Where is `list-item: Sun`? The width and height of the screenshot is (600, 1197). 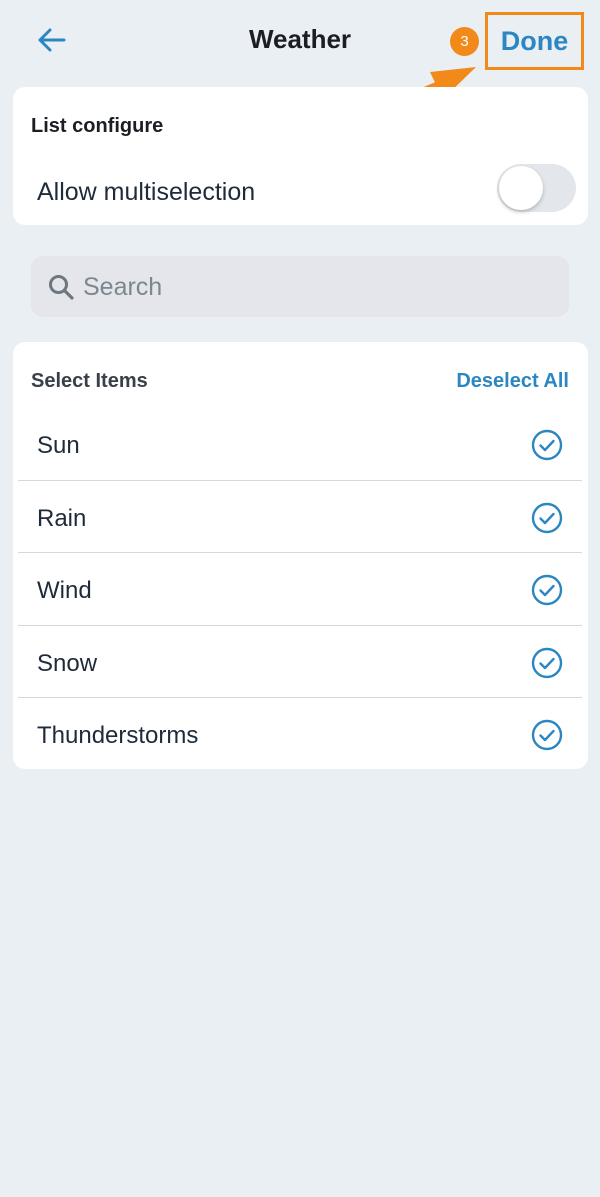
list-item: Sun is located at coordinates (300, 444).